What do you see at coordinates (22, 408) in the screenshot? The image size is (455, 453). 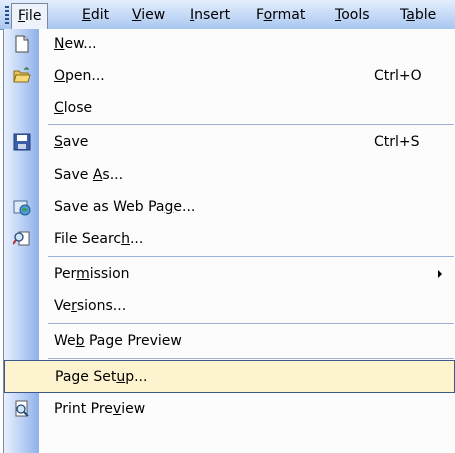 I see `print-preview-icon` at bounding box center [22, 408].